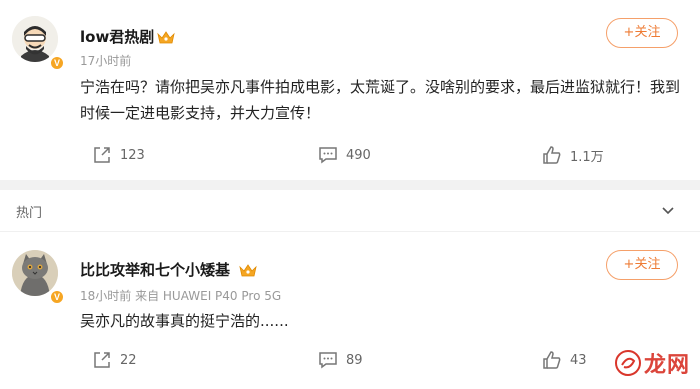 This screenshot has height=389, width=700. I want to click on comment-count: 89, so click(354, 360).